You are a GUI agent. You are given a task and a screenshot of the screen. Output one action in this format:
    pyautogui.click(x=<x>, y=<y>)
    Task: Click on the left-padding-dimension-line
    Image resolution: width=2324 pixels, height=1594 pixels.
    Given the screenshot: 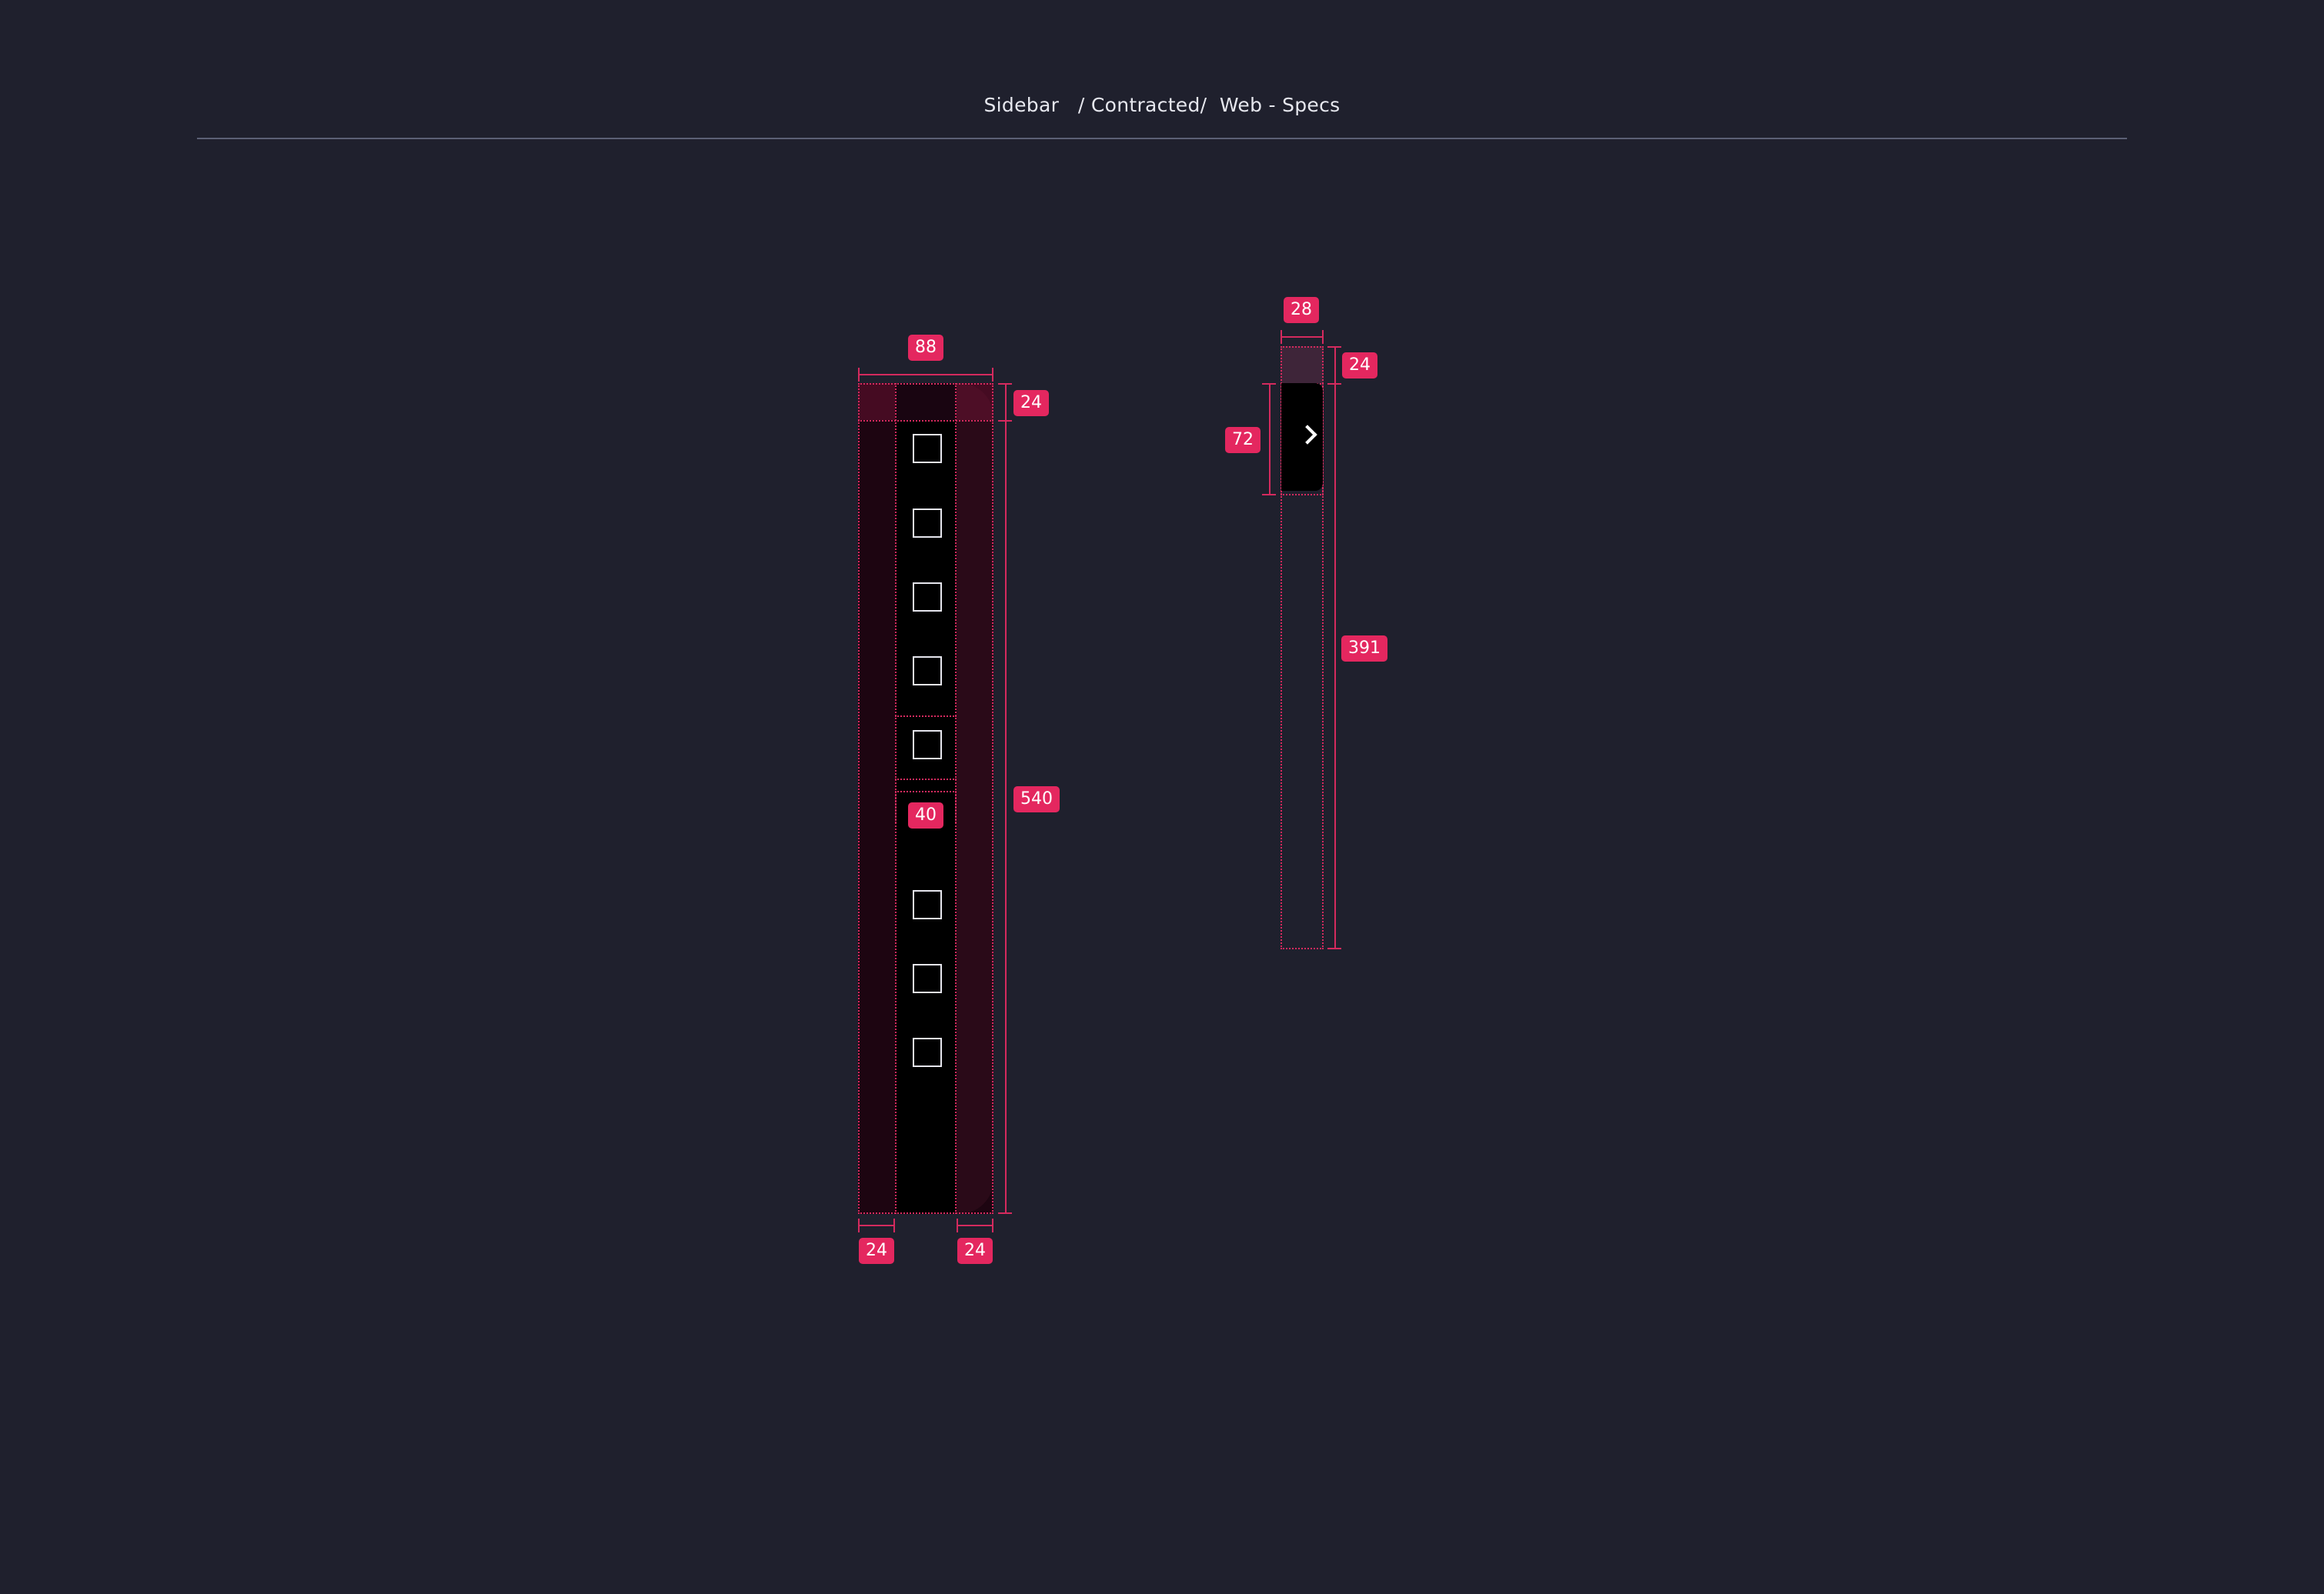 What is the action you would take?
    pyautogui.click(x=877, y=1225)
    